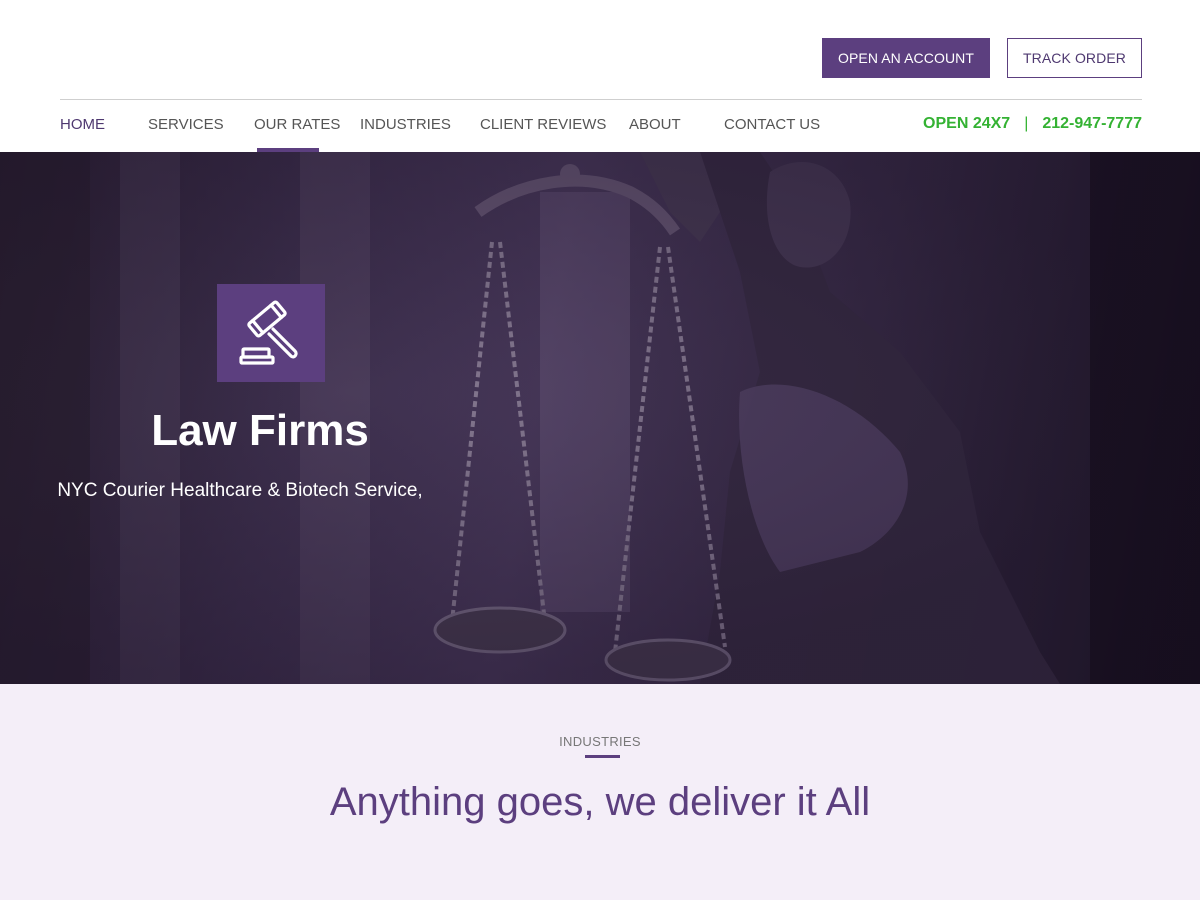  I want to click on hero-title: Law Firms, so click(260, 430).